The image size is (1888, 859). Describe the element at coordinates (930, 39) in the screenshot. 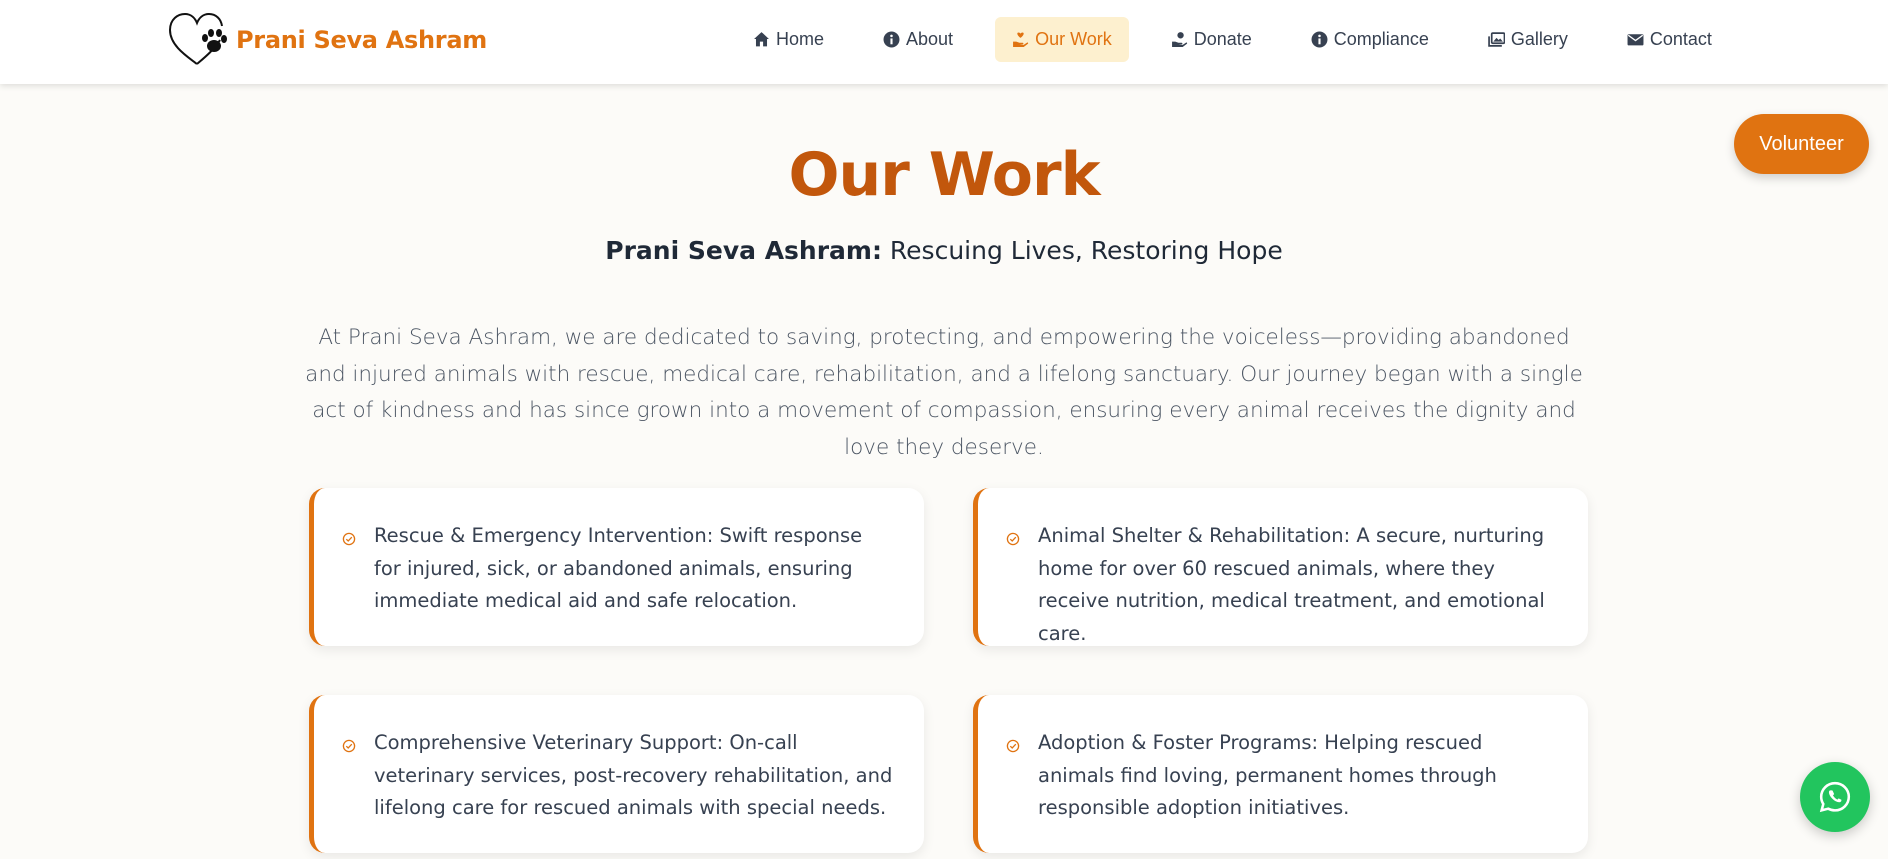

I see `nav-about-label: About` at that location.